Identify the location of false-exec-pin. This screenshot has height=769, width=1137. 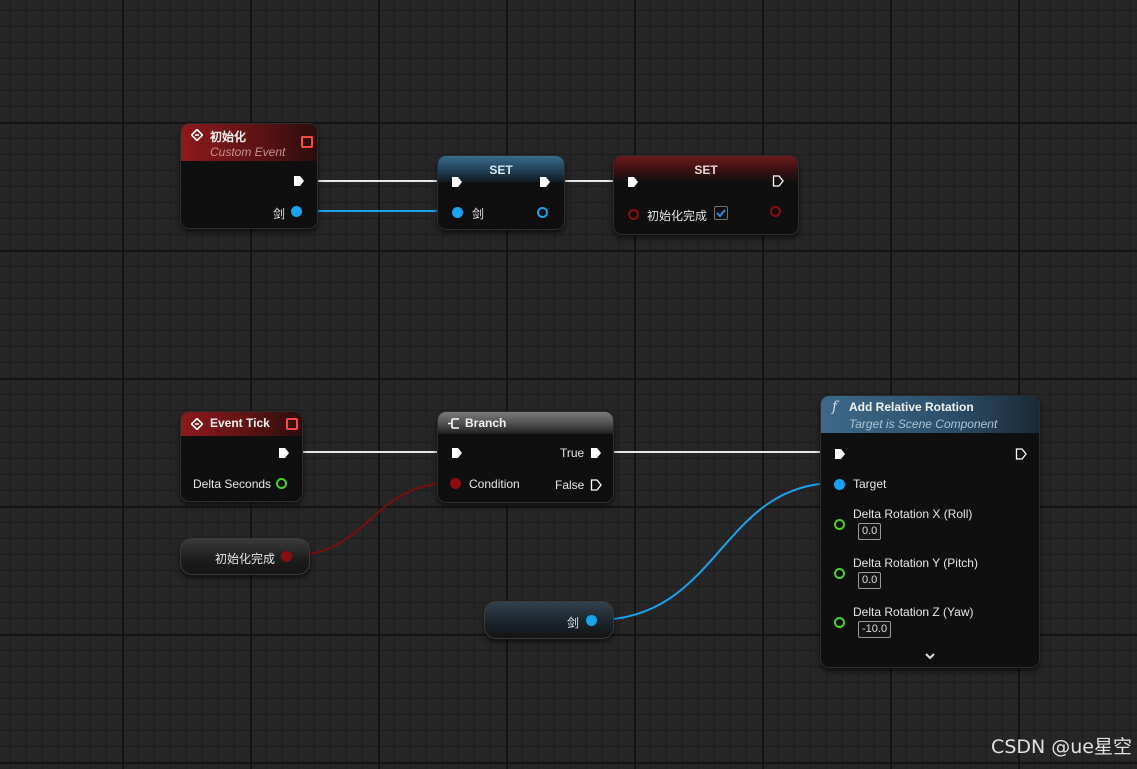
(596, 485).